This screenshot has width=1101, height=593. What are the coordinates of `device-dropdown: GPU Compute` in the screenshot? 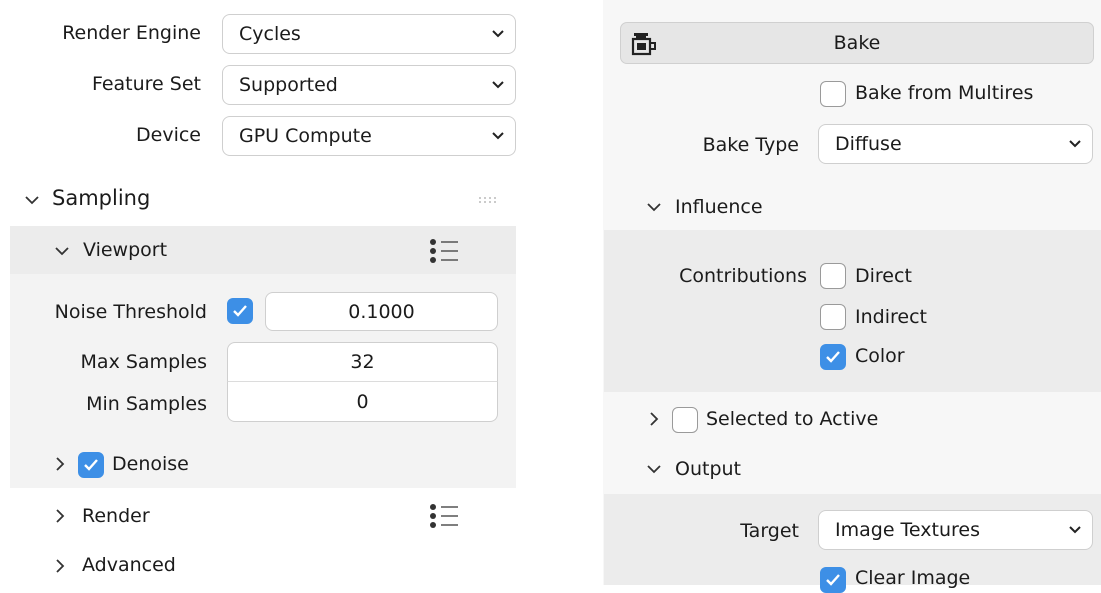 It's located at (369, 136).